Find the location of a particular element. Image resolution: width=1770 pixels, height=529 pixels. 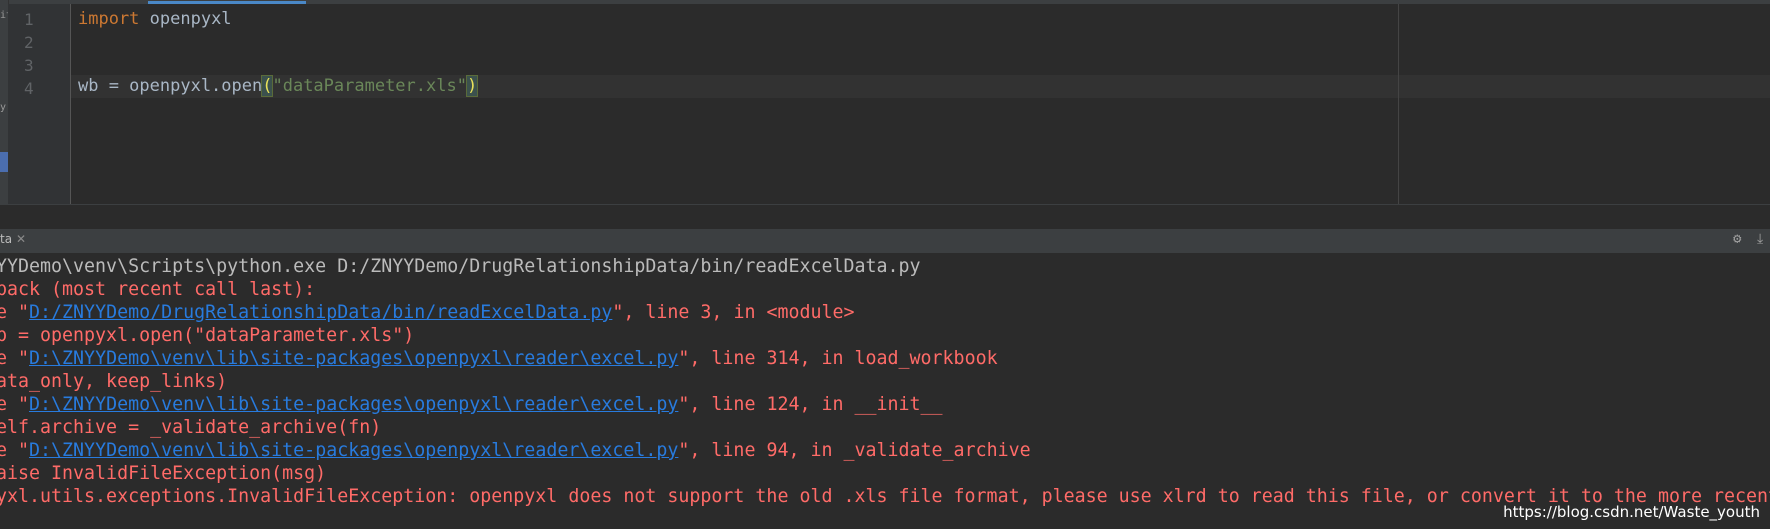

right-margin-guide is located at coordinates (1398, 104).